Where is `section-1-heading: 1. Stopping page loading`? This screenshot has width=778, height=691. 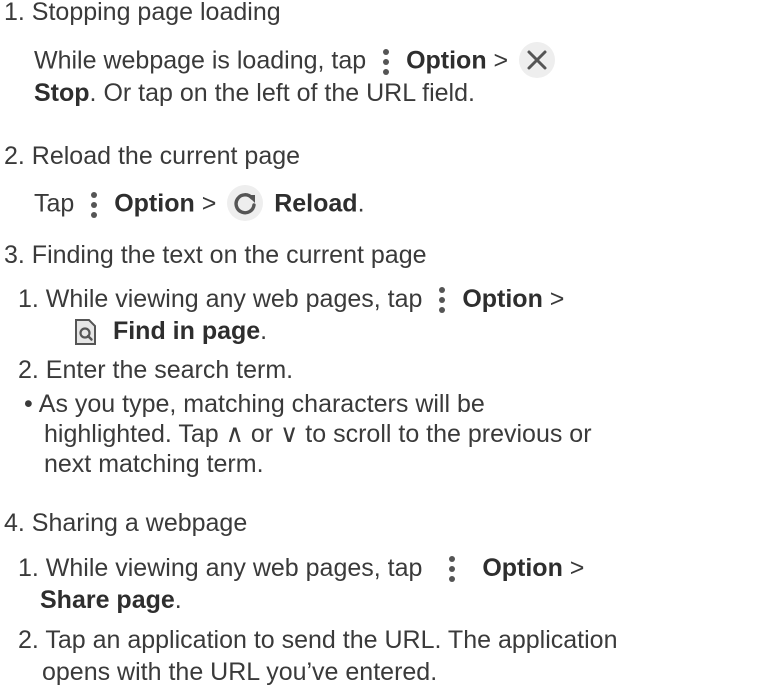
section-1-heading: 1. Stopping page loading is located at coordinates (142, 13).